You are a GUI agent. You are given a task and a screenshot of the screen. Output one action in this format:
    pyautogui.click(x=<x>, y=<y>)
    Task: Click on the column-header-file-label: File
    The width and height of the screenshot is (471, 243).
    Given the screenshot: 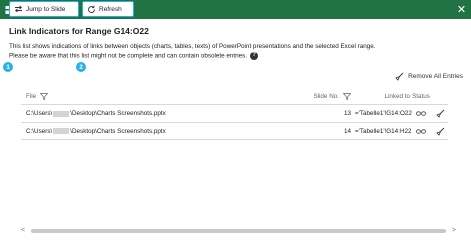 What is the action you would take?
    pyautogui.click(x=31, y=96)
    